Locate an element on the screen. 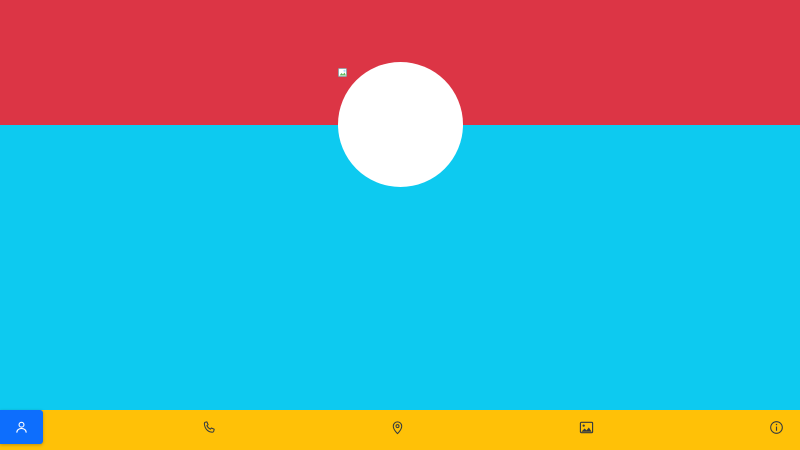  broken-image-icon is located at coordinates (343, 71).